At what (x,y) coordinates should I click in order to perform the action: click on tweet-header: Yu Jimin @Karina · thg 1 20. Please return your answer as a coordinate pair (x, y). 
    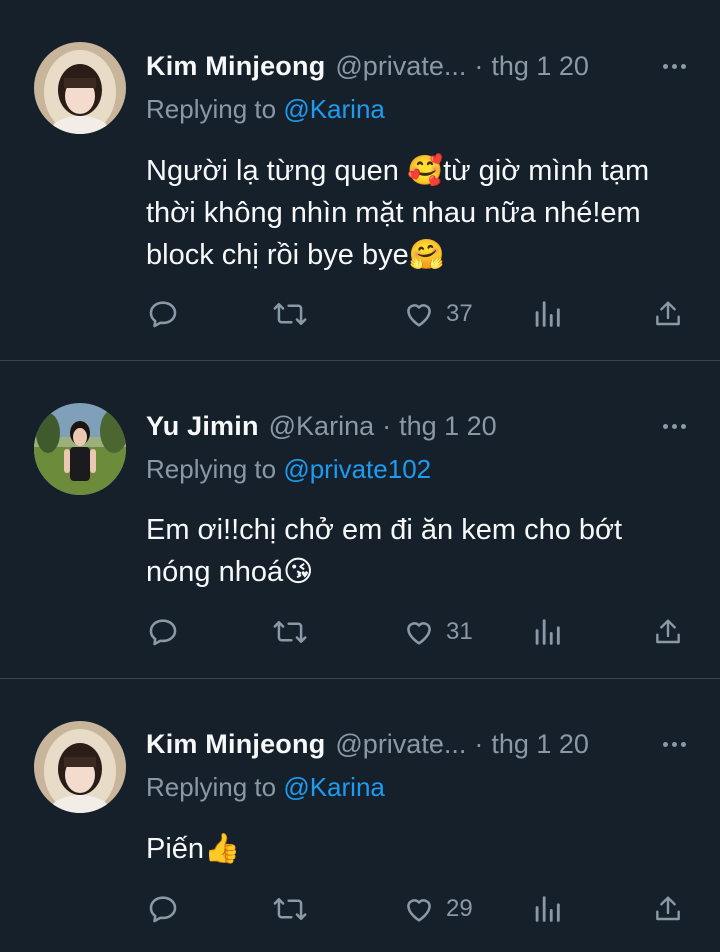
    Looking at the image, I should click on (418, 426).